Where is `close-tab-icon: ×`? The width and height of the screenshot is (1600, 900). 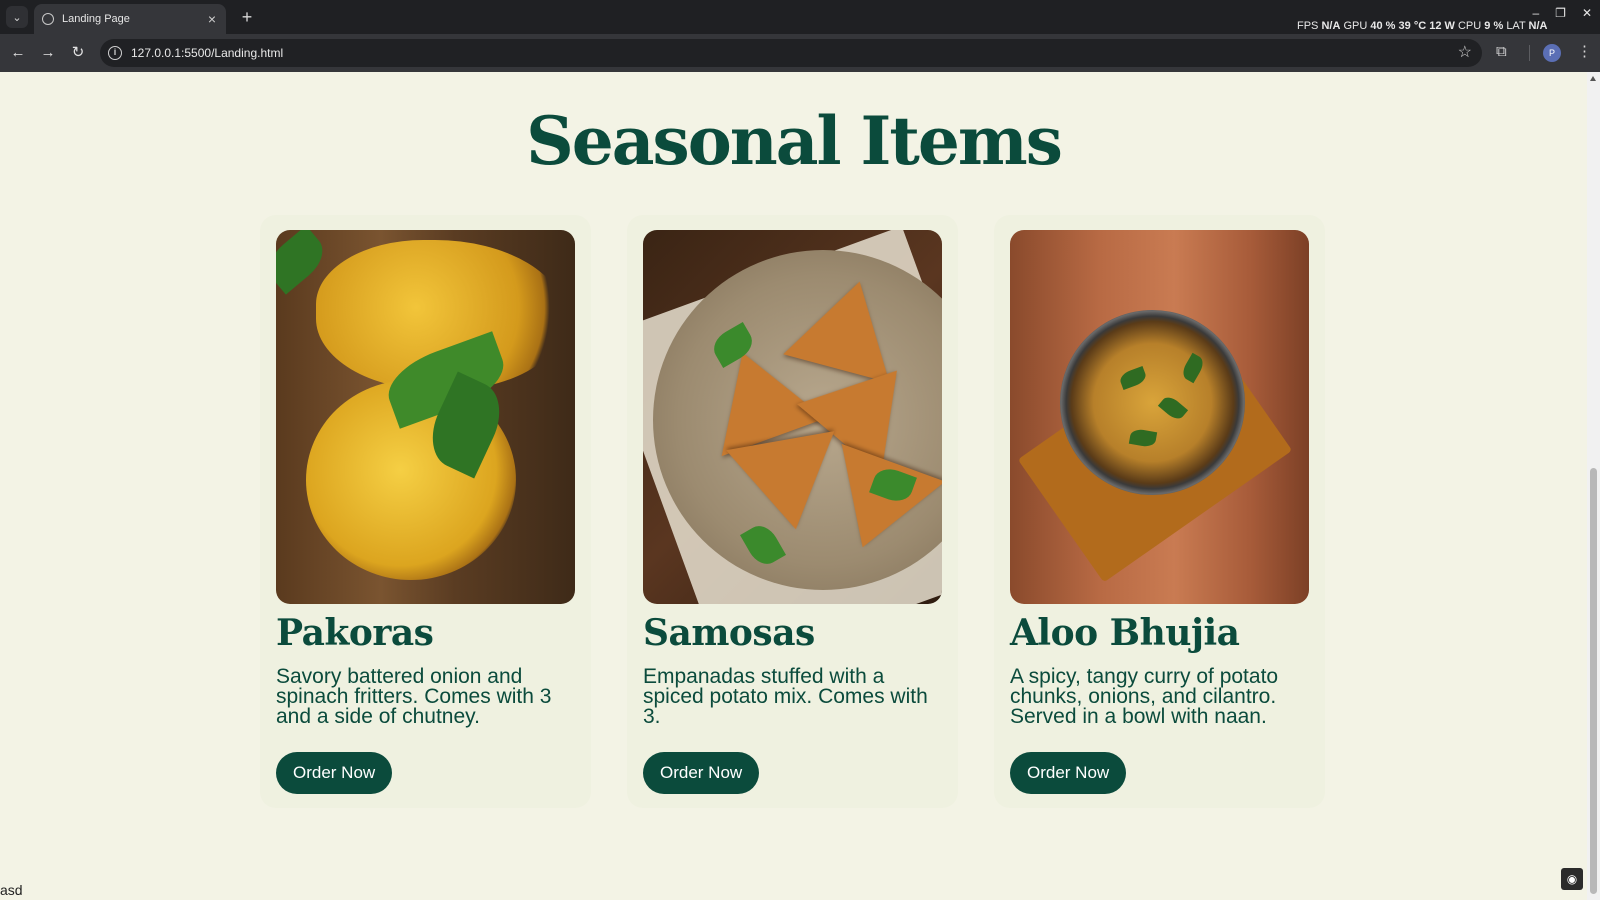
close-tab-icon: × is located at coordinates (212, 19).